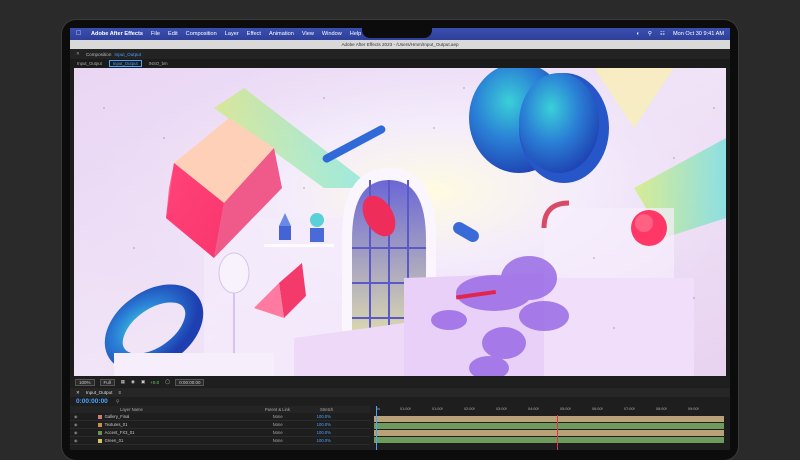  Describe the element at coordinates (400, 63) in the screenshot. I see `composition-breadcrumb: Input_Output Input_Output INSO_bm` at that location.